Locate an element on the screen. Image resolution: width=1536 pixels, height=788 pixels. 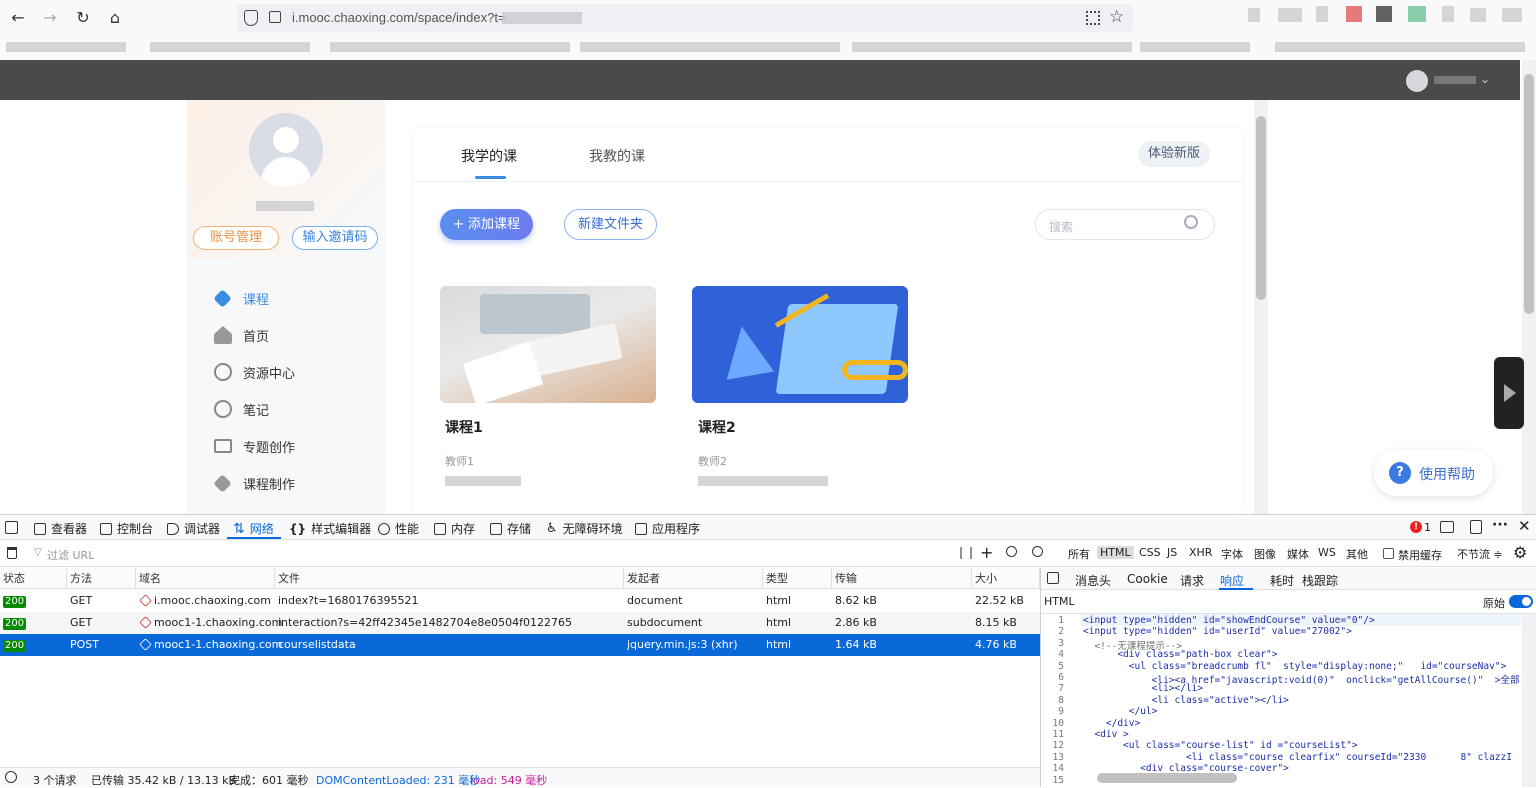
dock-icon is located at coordinates (1447, 527).